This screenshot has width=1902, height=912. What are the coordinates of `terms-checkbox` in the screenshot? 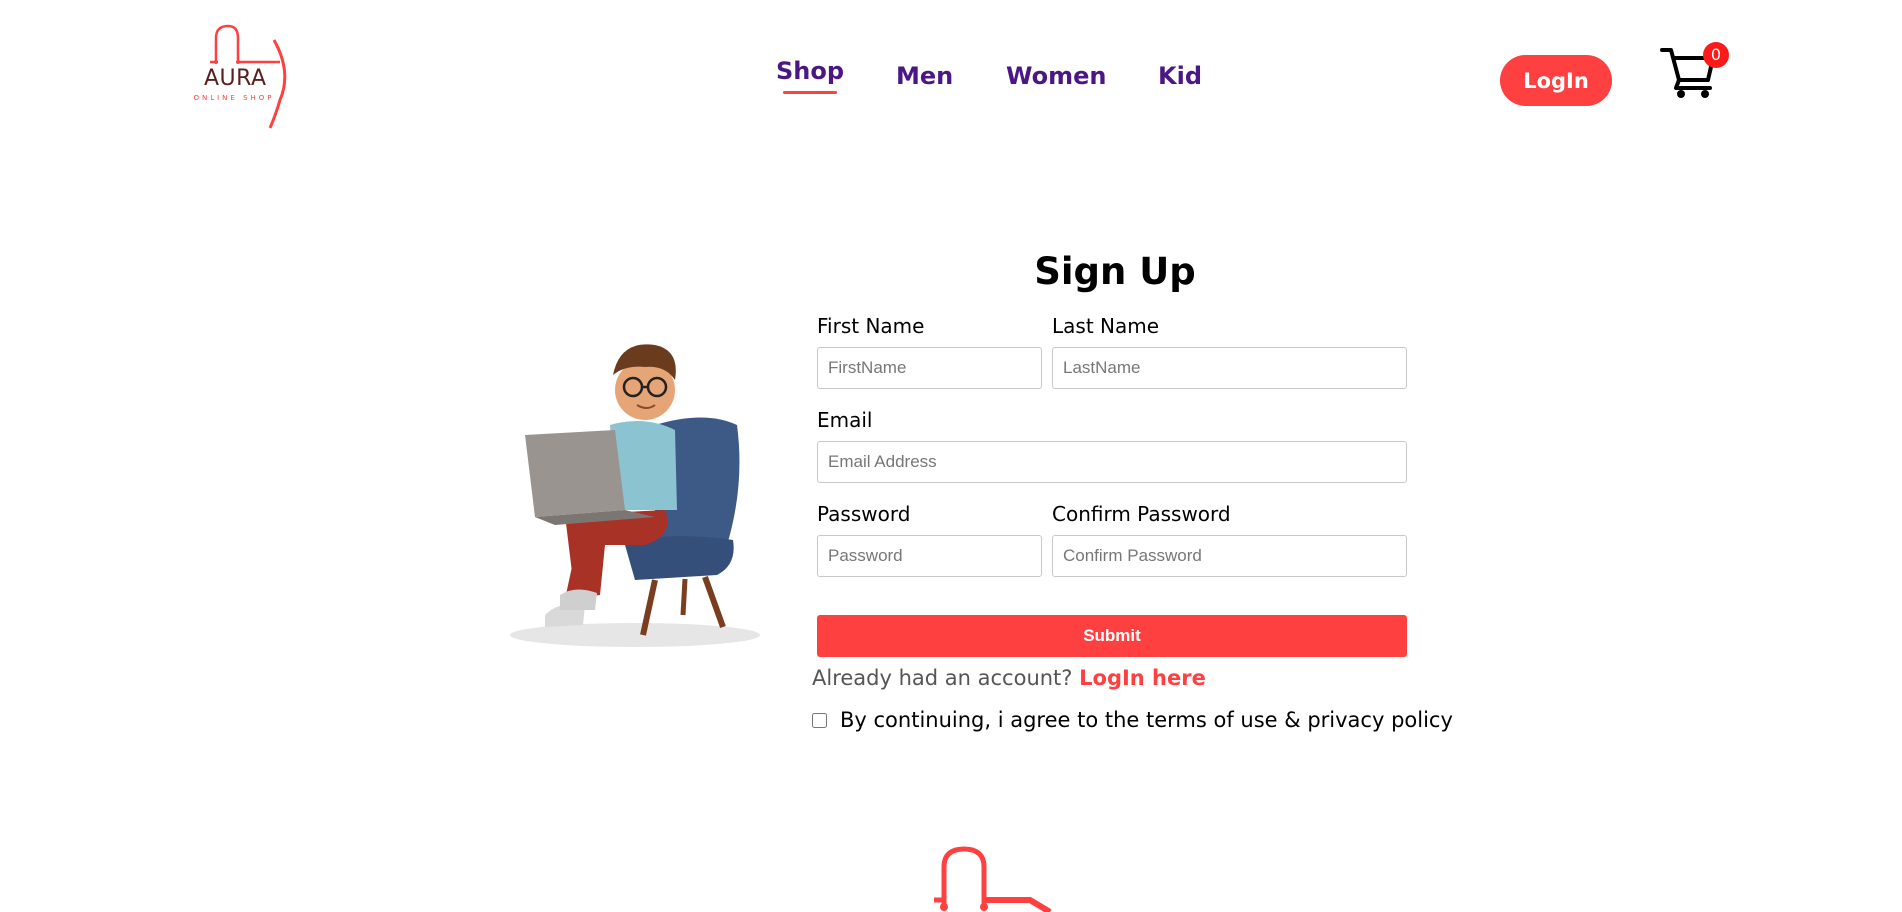 It's located at (819, 720).